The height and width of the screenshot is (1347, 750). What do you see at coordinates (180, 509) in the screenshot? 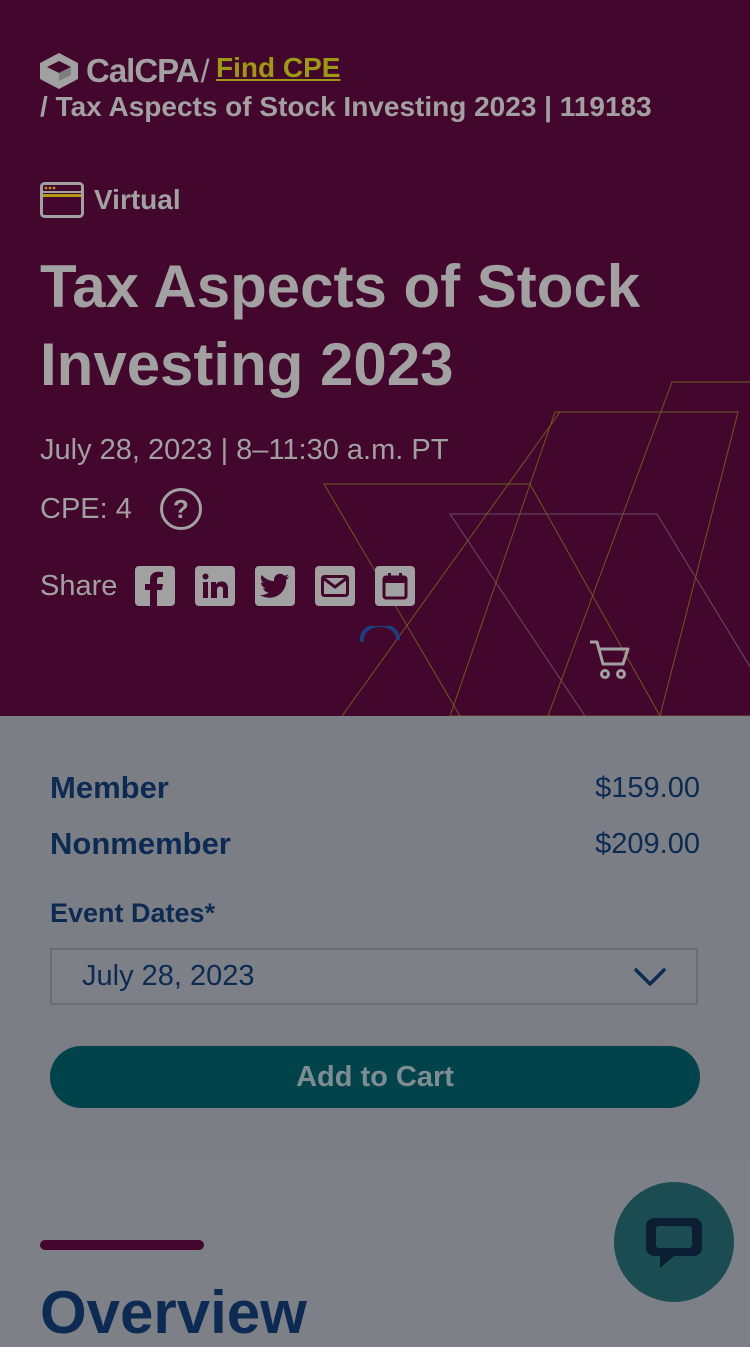
I see `help-icon: ?` at bounding box center [180, 509].